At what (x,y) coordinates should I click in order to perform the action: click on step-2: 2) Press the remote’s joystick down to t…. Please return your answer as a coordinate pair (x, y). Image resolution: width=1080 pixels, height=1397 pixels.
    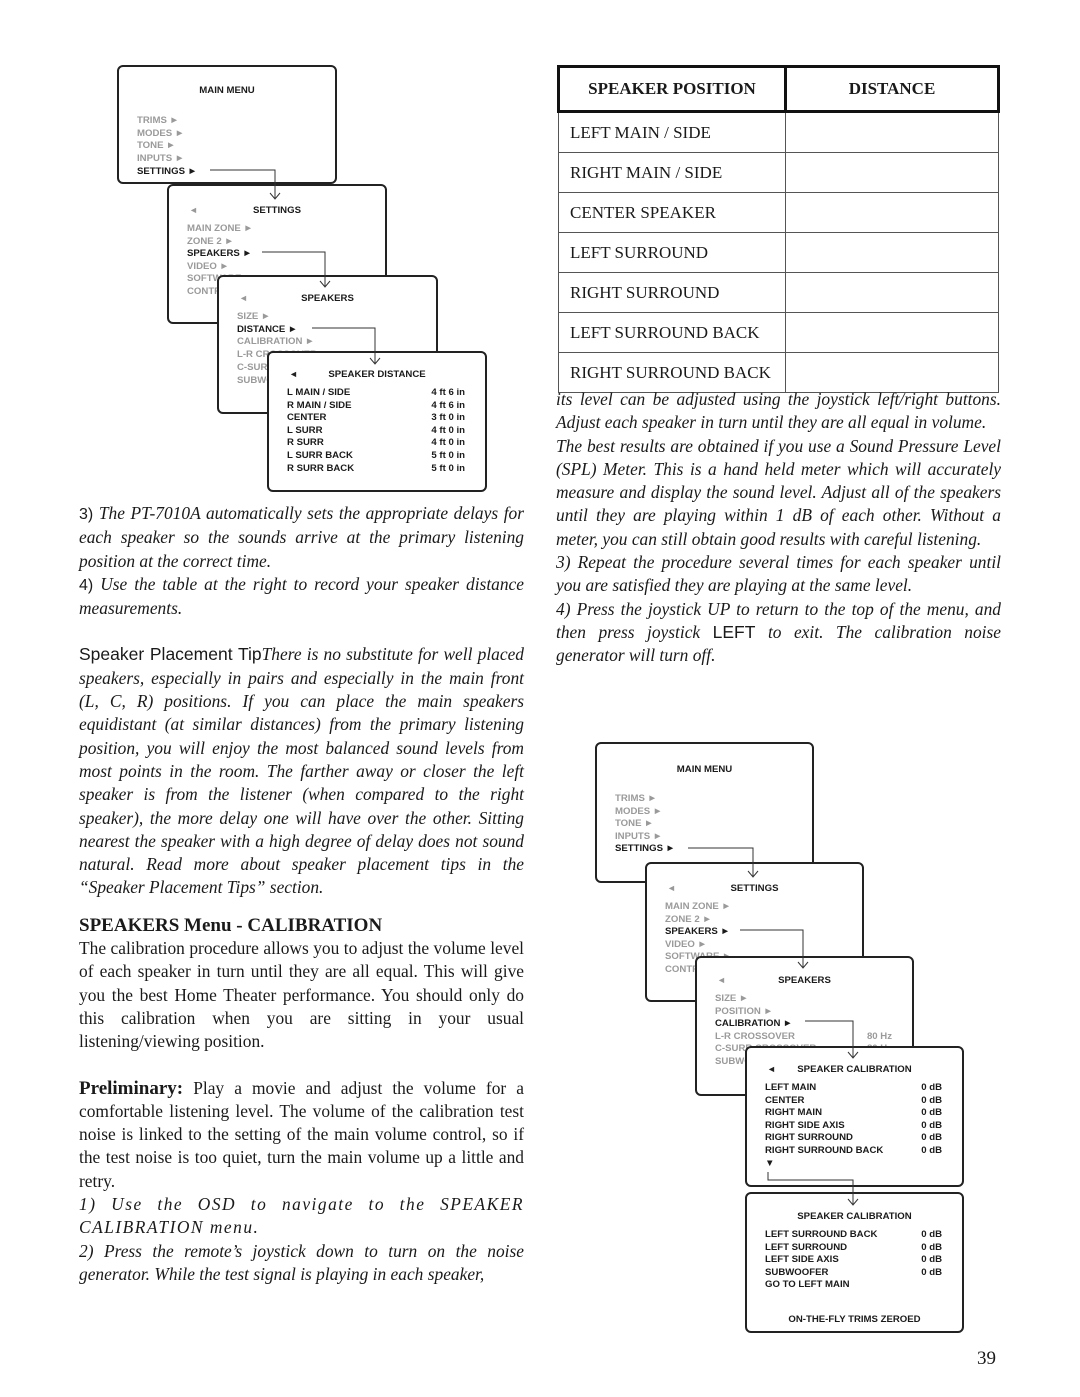
    Looking at the image, I should click on (301, 1262).